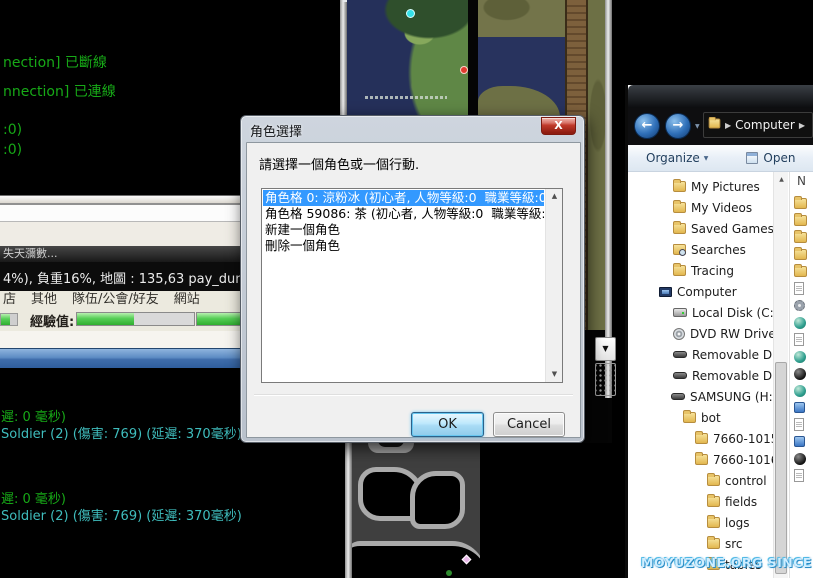  I want to click on tree-item-label: SAMSUNG (H:), so click(731, 396).